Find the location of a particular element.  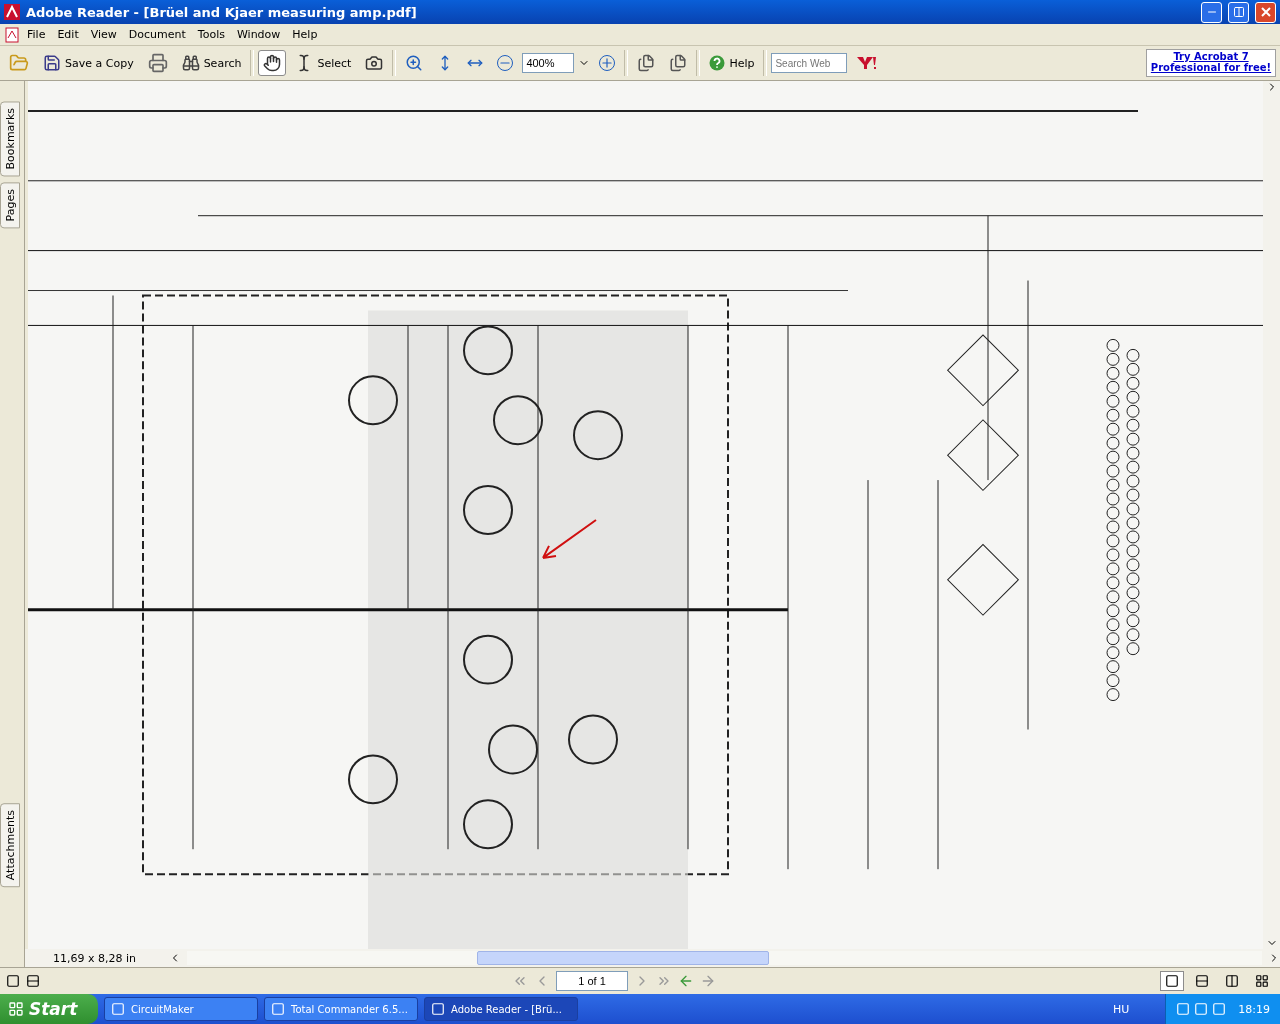

folder-icon is located at coordinates (19, 63).